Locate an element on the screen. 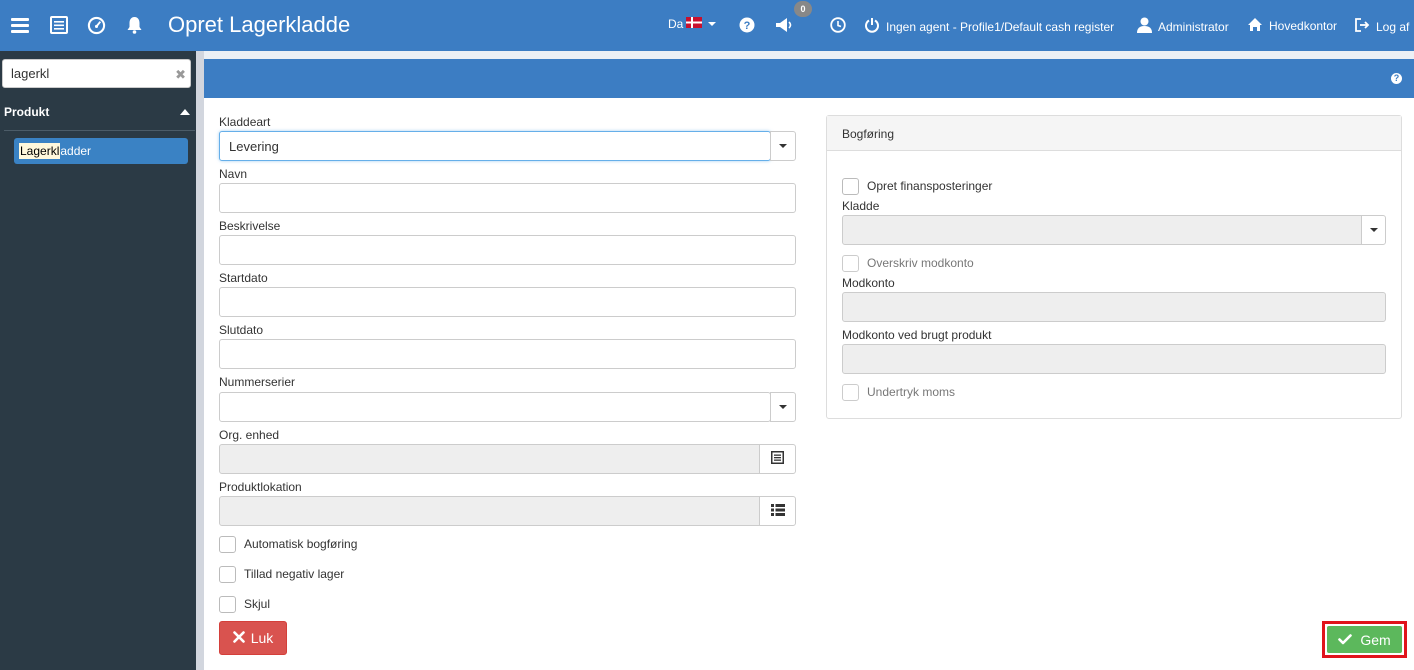 The image size is (1414, 670). branch-link: Hovedkontor is located at coordinates (1292, 26).